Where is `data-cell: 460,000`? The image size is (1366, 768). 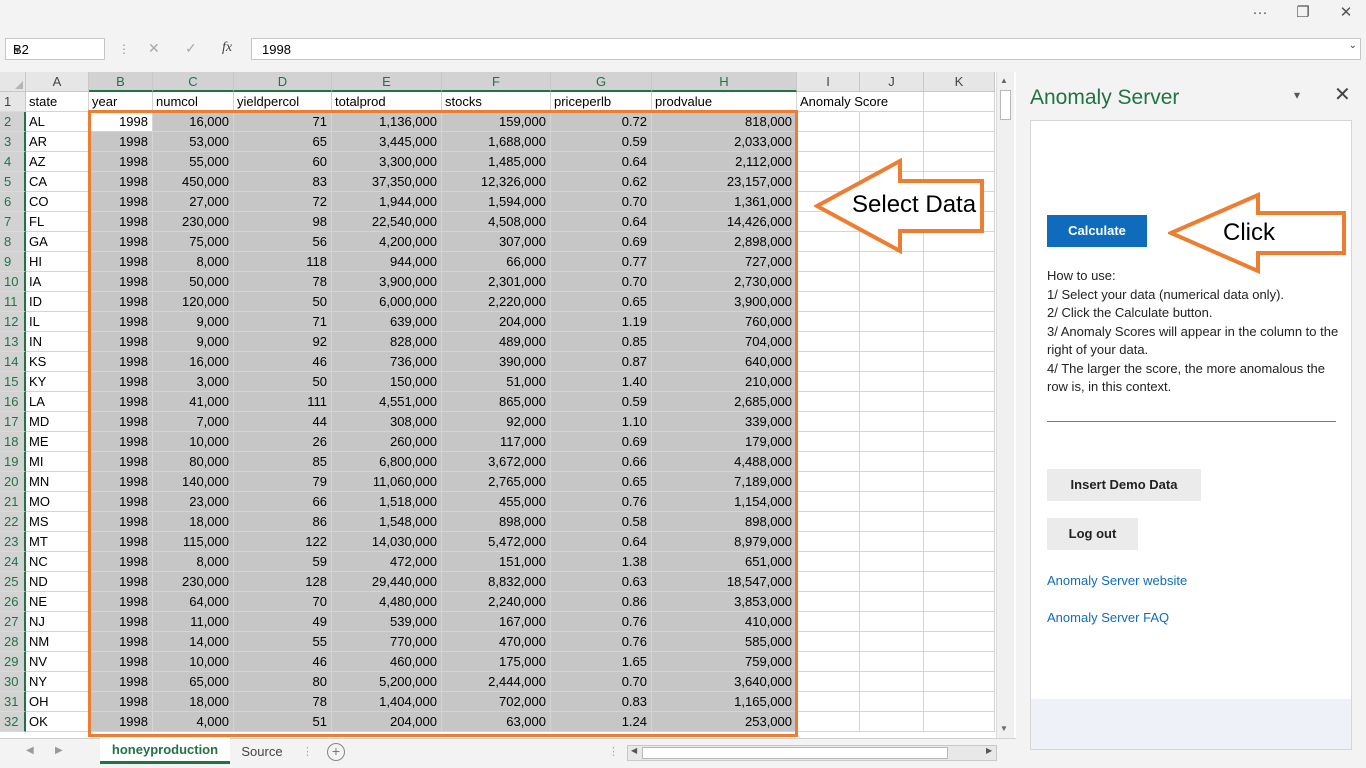 data-cell: 460,000 is located at coordinates (387, 662).